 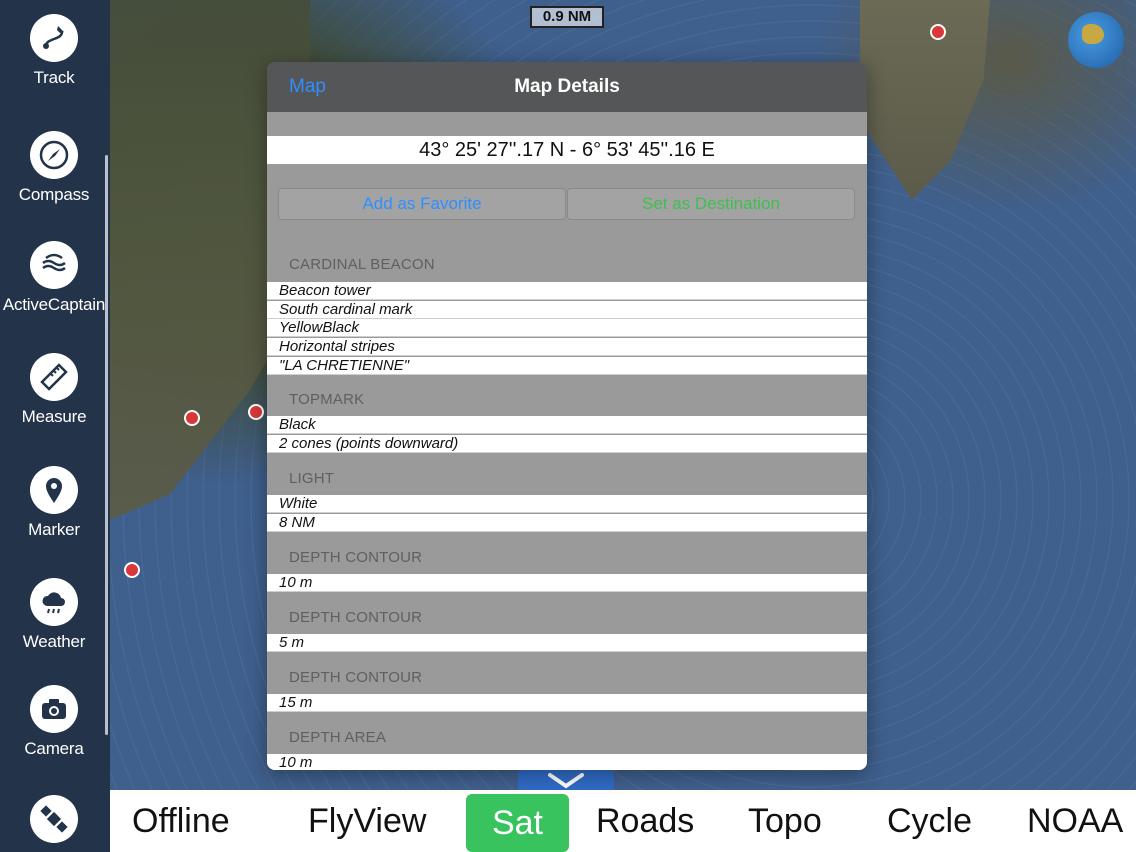 I want to click on detail-row: 15 m, so click(x=567, y=703).